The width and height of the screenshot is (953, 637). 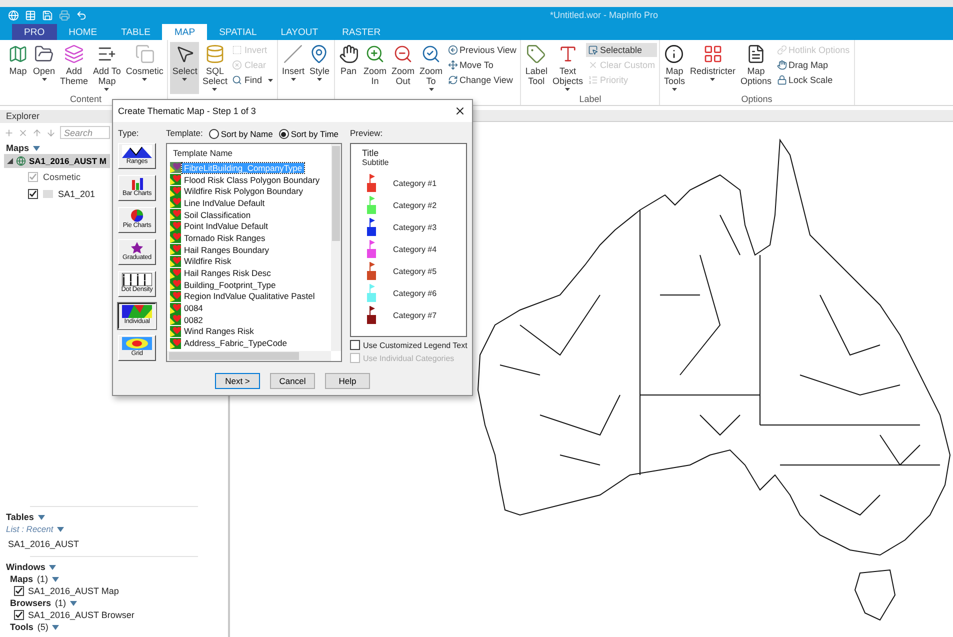 What do you see at coordinates (48, 194) in the screenshot?
I see `layer-icon` at bounding box center [48, 194].